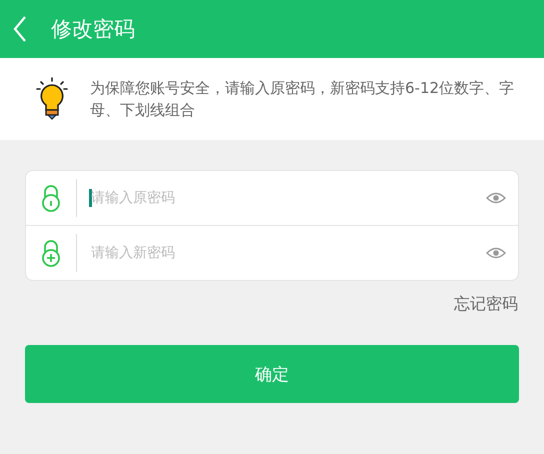 Image resolution: width=544 pixels, height=454 pixels. I want to click on notice-text: 为保障您账号安全，请输入原密码，新密码支持6-12位数字、字母、下划线组合, so click(303, 99).